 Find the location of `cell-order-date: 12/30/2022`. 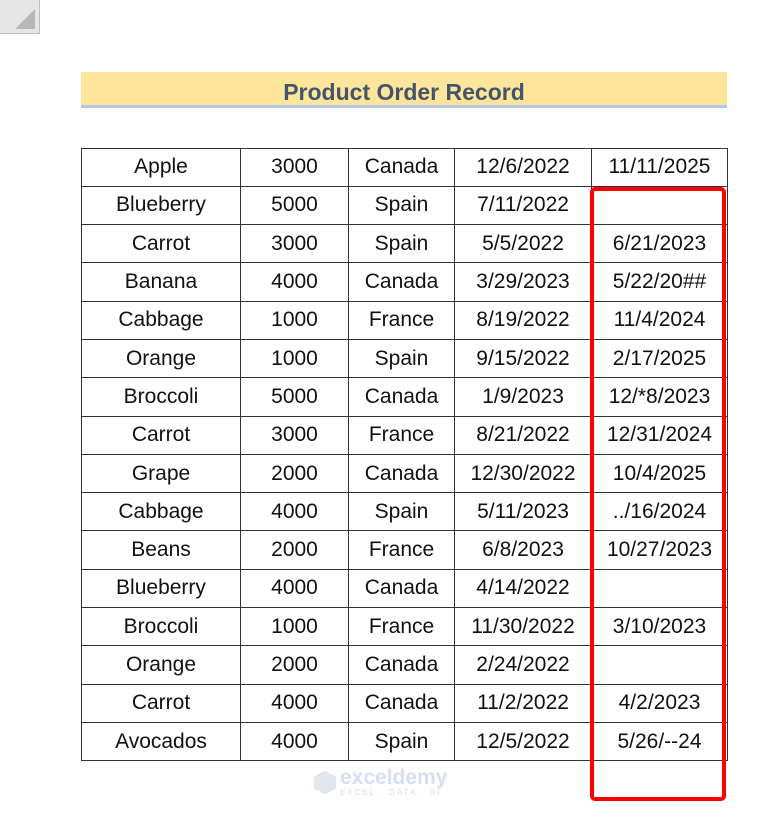

cell-order-date: 12/30/2022 is located at coordinates (523, 473).